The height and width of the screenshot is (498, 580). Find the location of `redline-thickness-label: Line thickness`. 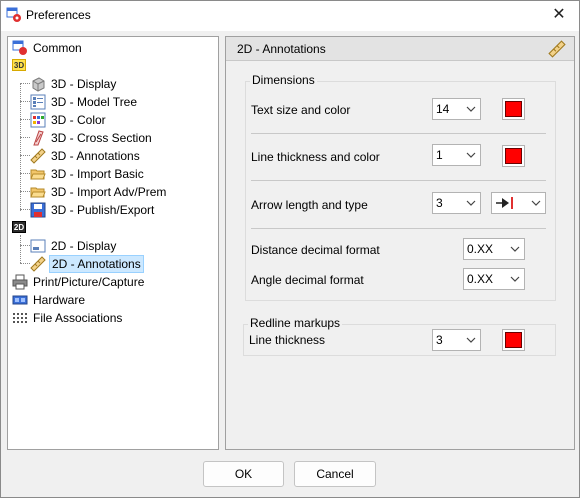

redline-thickness-label: Line thickness is located at coordinates (287, 340).